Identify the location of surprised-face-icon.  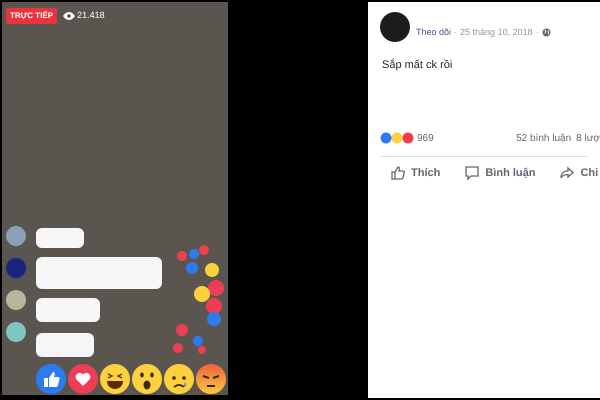
(147, 379).